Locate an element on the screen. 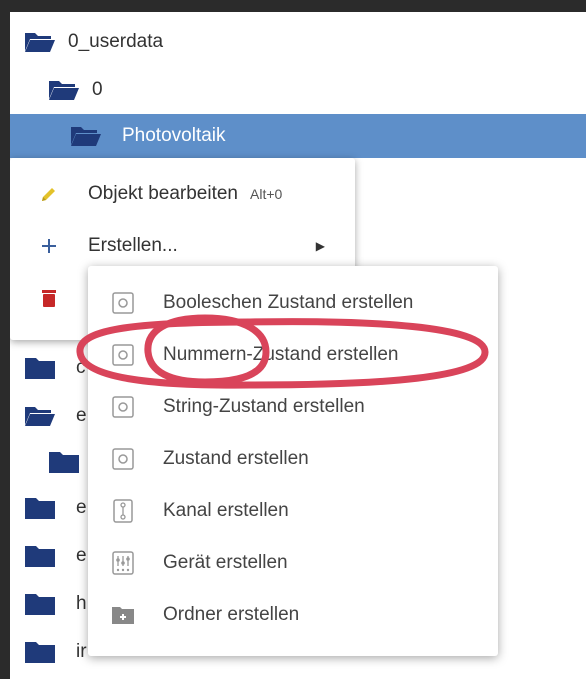  tree-item-label: ir is located at coordinates (81, 651).